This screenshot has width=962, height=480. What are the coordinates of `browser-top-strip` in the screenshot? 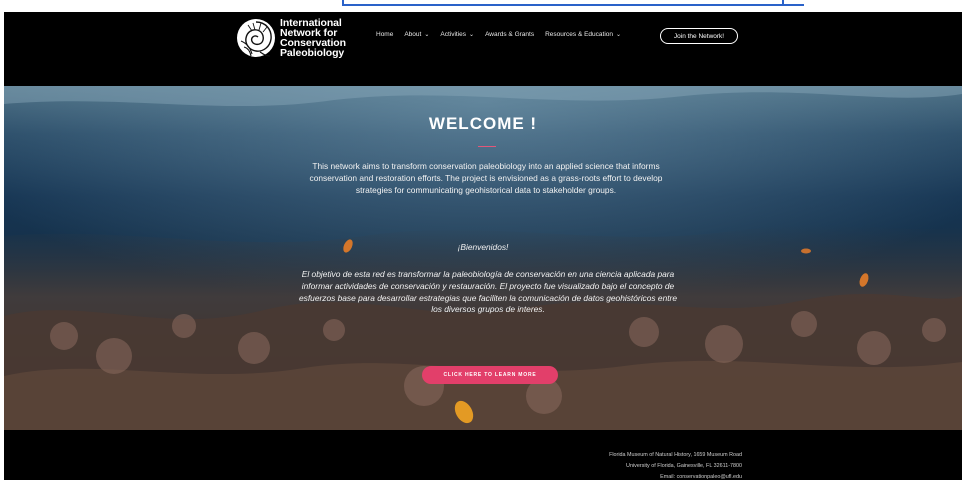 It's located at (481, 6).